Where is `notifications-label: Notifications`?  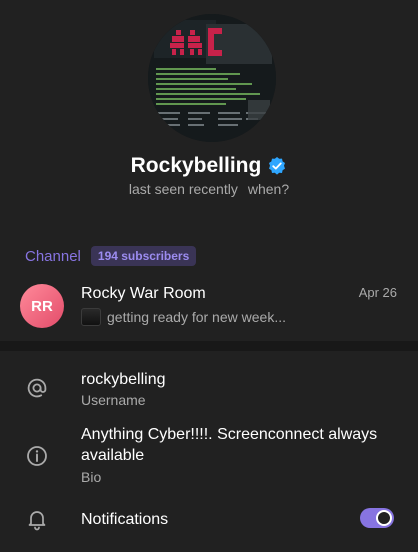 notifications-label: Notifications is located at coordinates (125, 519).